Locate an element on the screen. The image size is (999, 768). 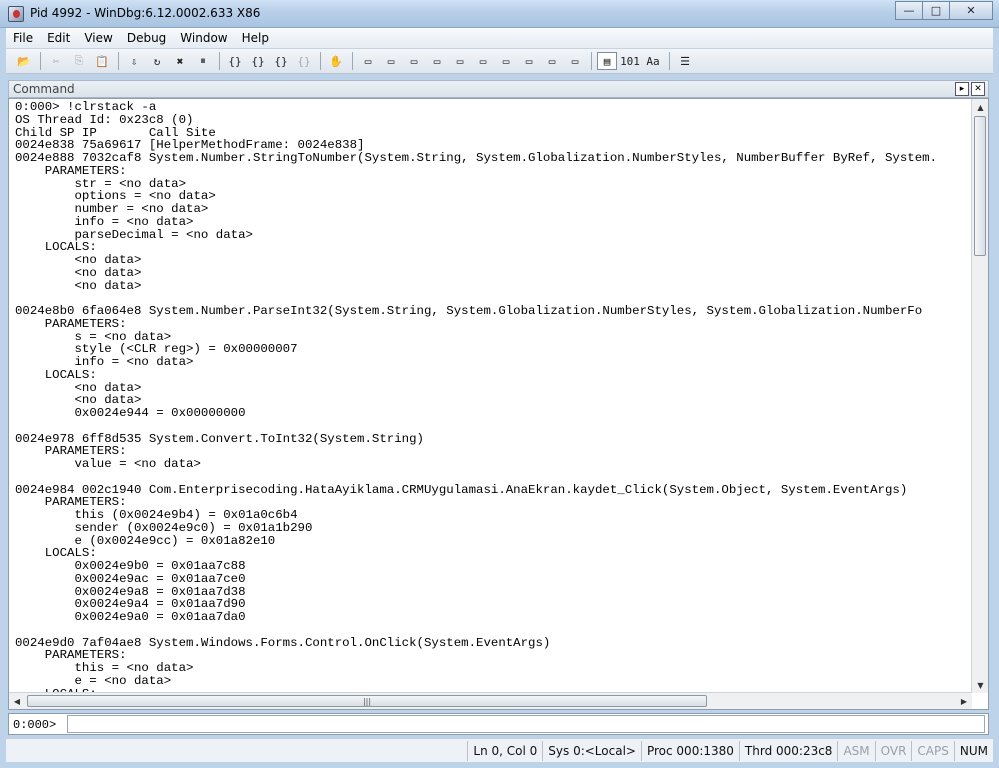
status-ovr: OVR is located at coordinates (893, 751).